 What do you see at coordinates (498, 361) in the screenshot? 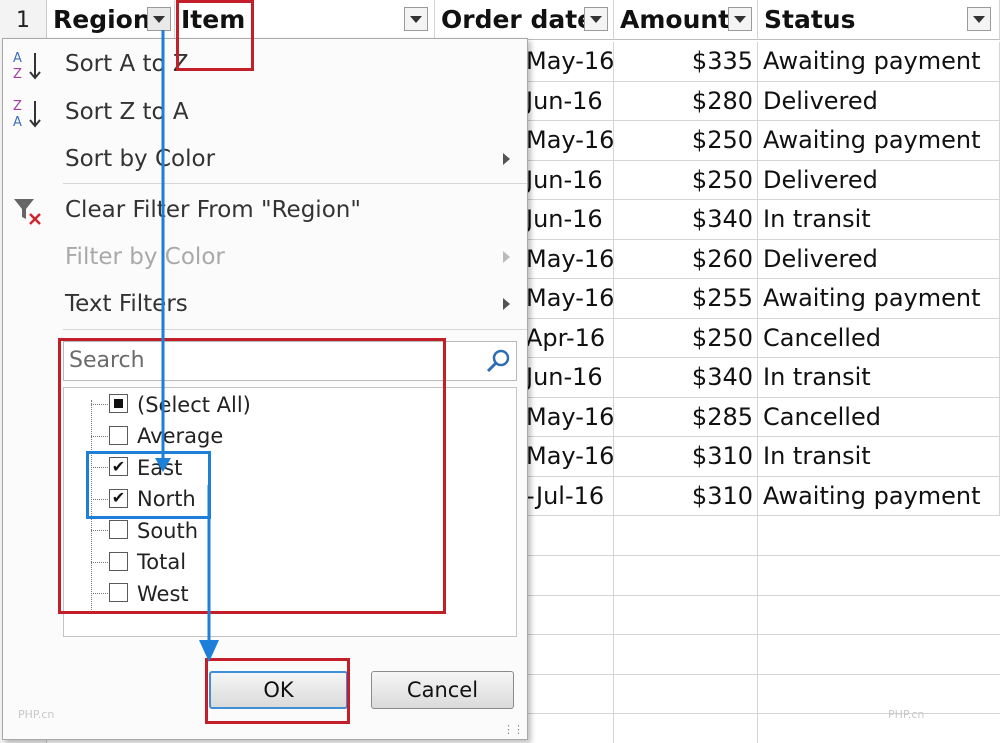
I see `search-icon` at bounding box center [498, 361].